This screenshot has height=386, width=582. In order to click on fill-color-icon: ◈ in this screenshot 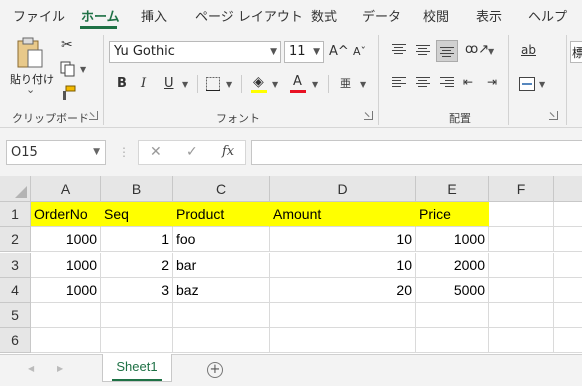, I will do `click(258, 82)`.